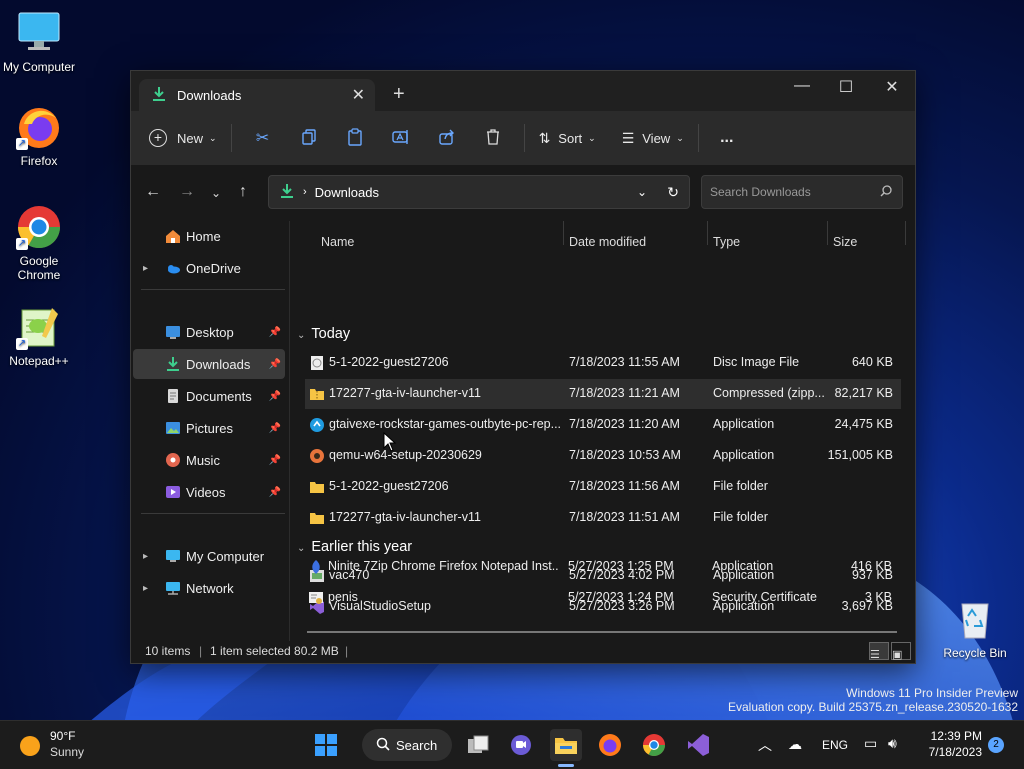 The width and height of the screenshot is (1024, 769). I want to click on sidebar-item-my-computer: ▸ My Computer, so click(209, 556).